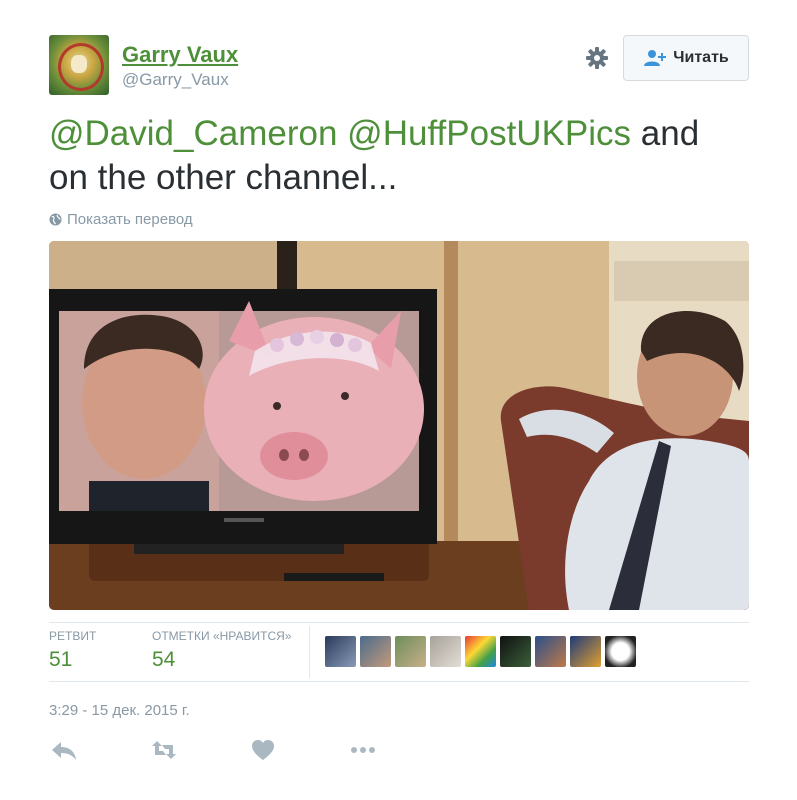 Image resolution: width=797 pixels, height=800 pixels. Describe the element at coordinates (655, 58) in the screenshot. I see `add-user-icon` at that location.